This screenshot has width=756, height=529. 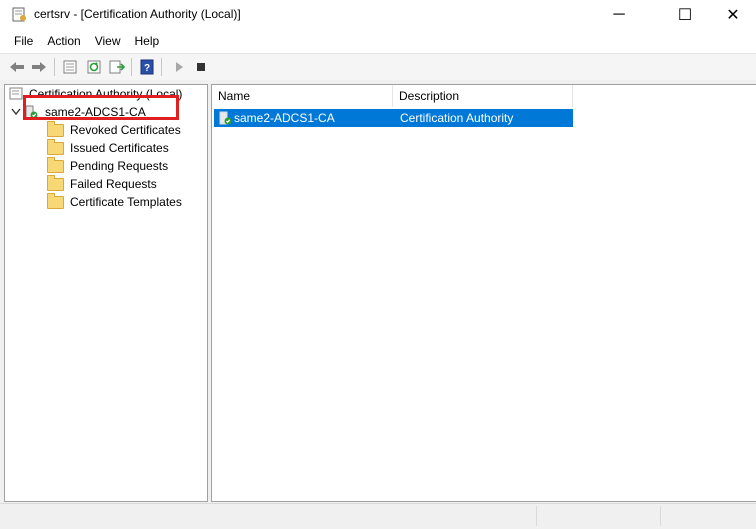 What do you see at coordinates (119, 148) in the screenshot?
I see `tree-folder-label: Issued Certificates` at bounding box center [119, 148].